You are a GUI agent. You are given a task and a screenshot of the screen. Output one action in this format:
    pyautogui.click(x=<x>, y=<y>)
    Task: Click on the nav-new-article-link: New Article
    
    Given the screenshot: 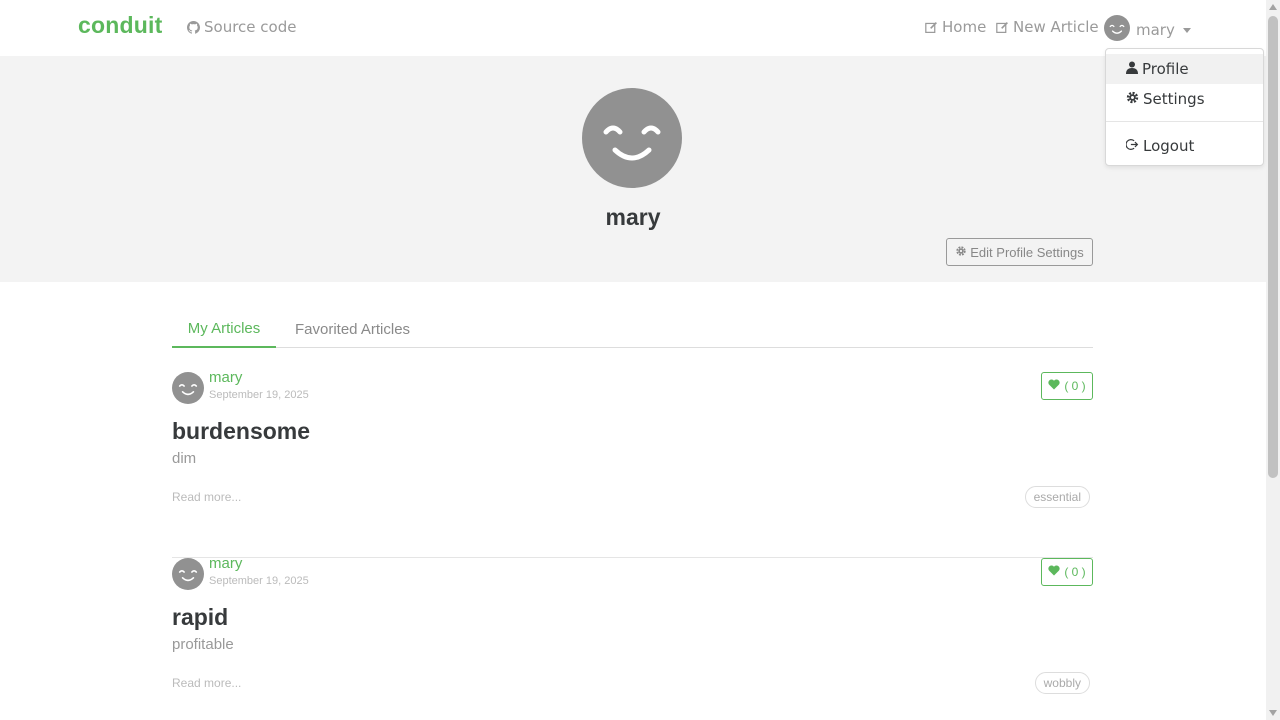 What is the action you would take?
    pyautogui.click(x=1047, y=27)
    